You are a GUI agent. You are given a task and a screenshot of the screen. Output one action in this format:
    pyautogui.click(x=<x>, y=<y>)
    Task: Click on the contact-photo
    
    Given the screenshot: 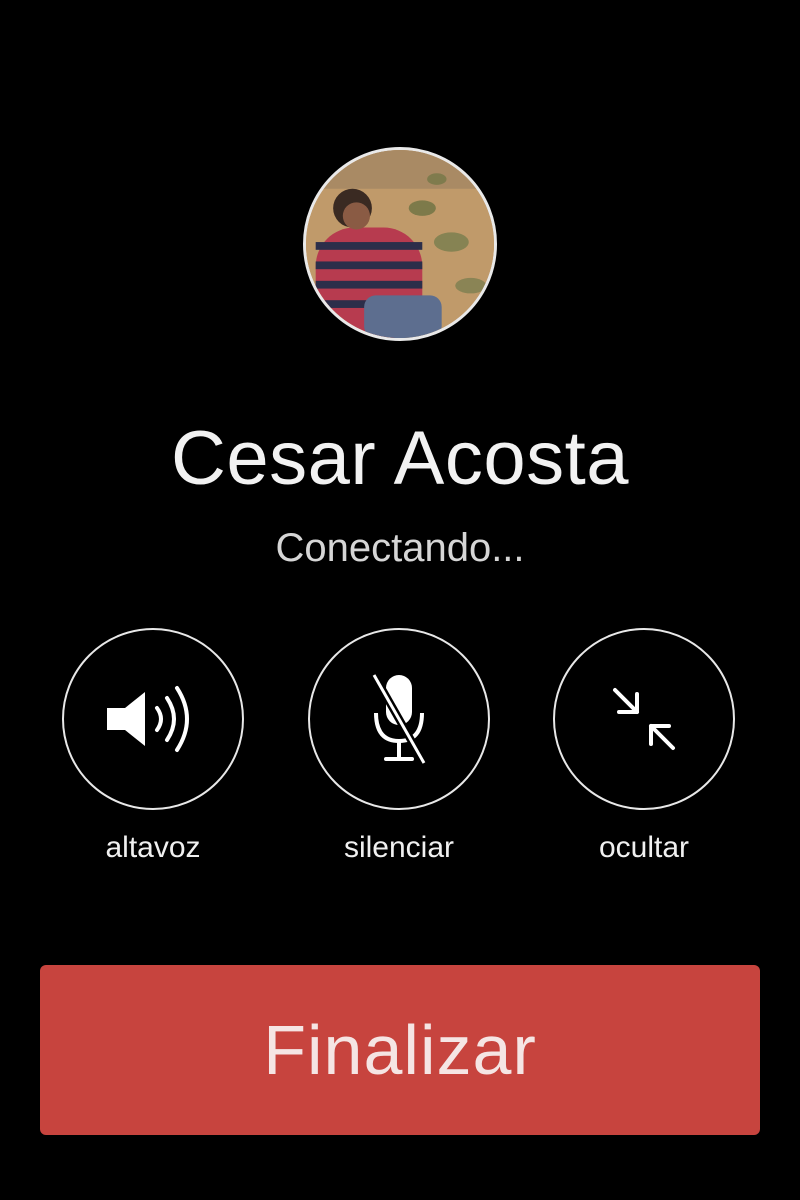 What is the action you would take?
    pyautogui.click(x=400, y=244)
    